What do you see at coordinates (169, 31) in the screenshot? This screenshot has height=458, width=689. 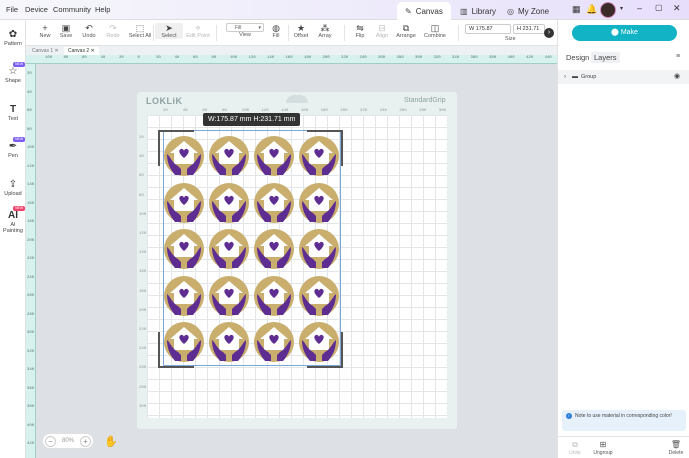 I see `select-button: ➤ Select` at bounding box center [169, 31].